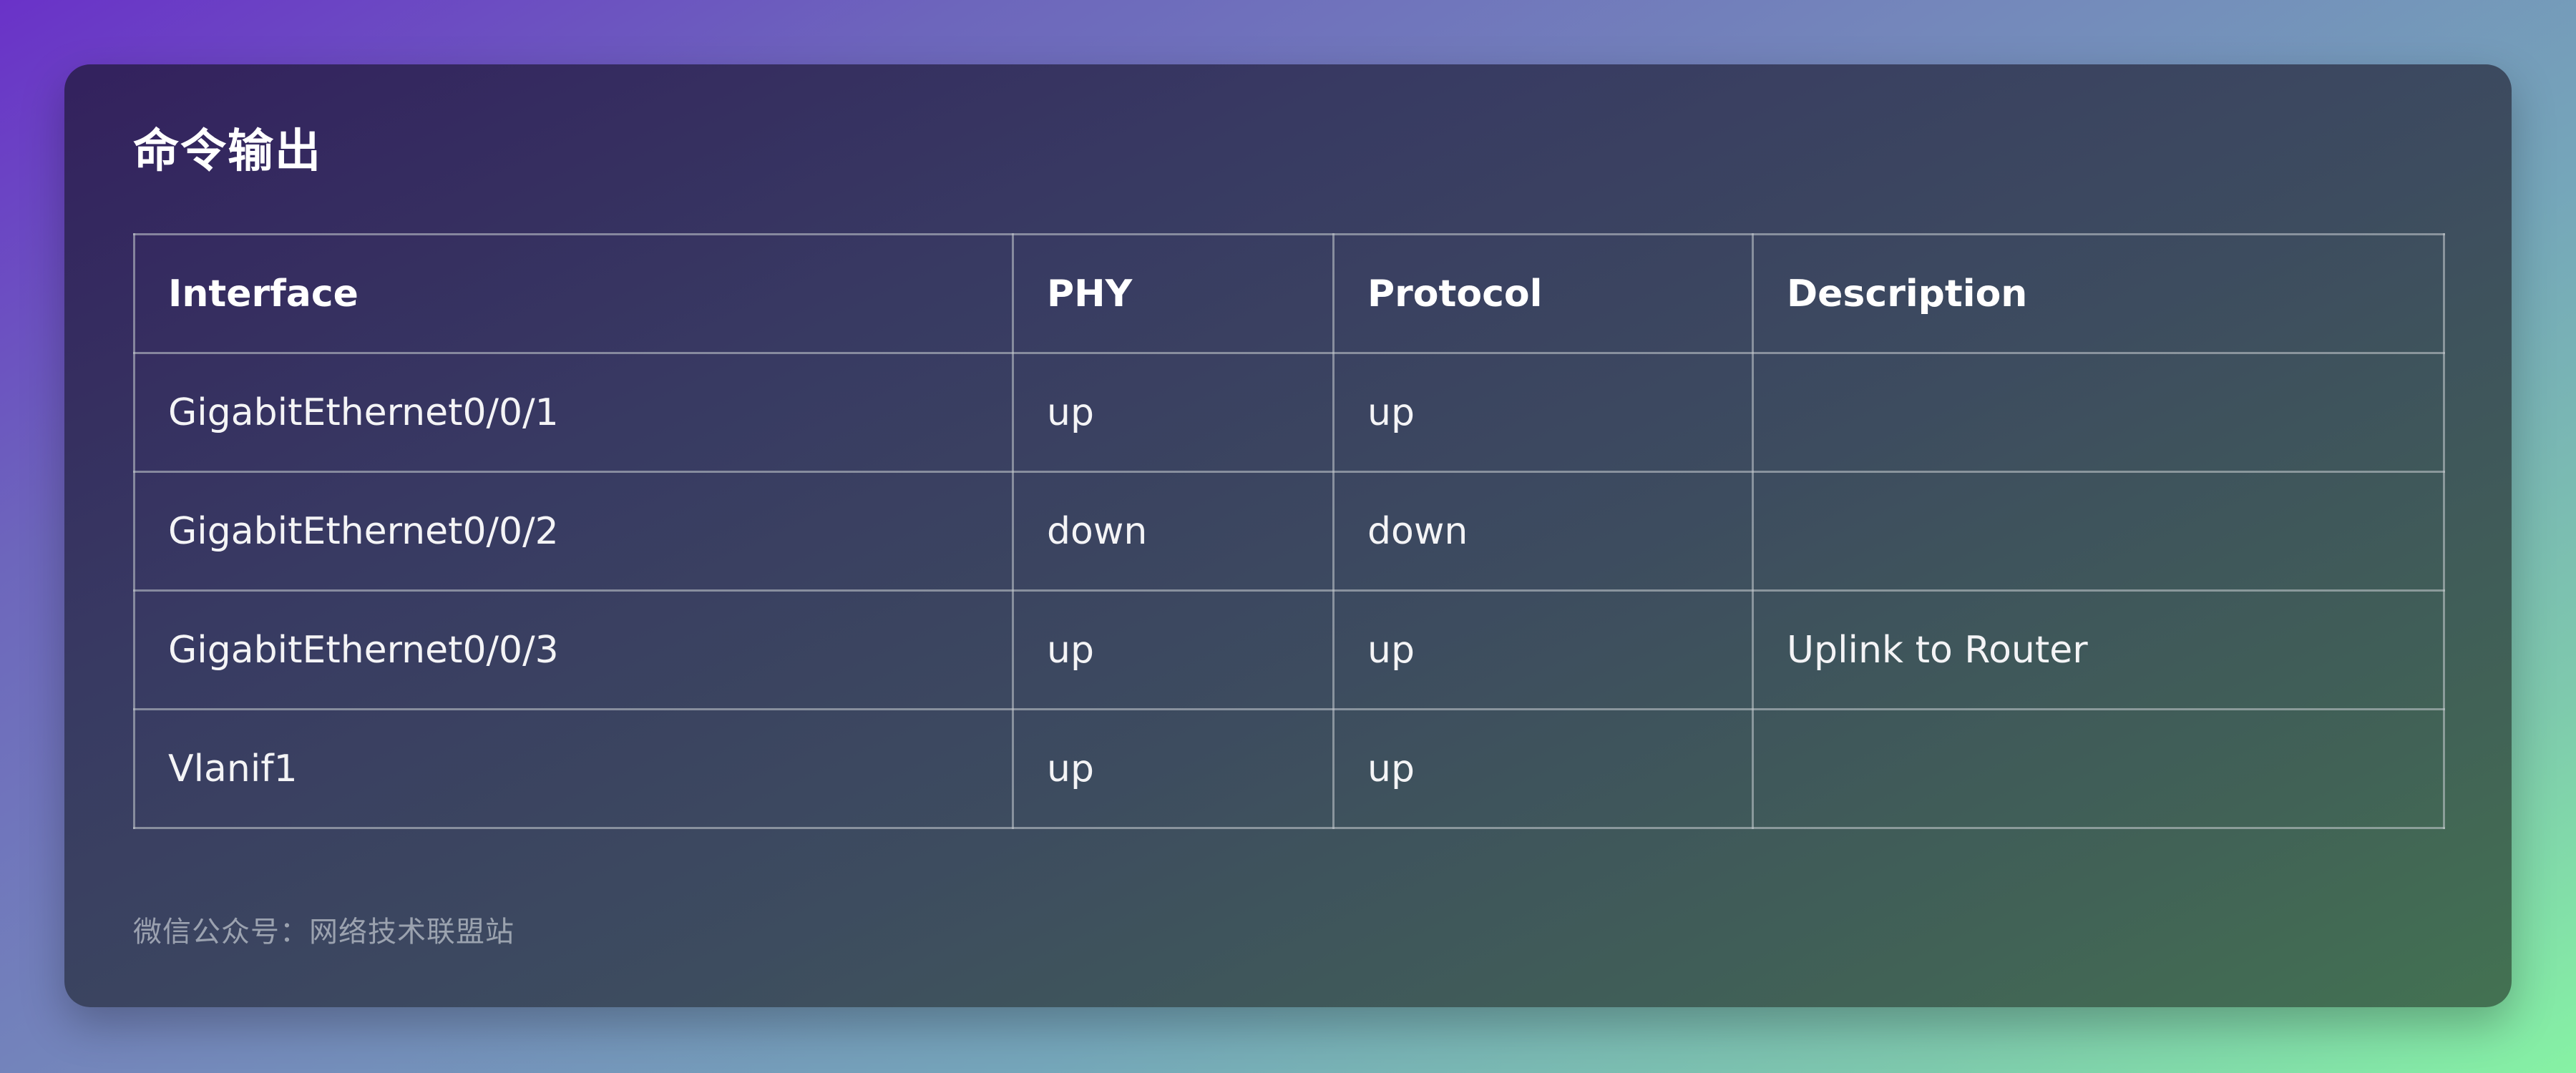 The image size is (2576, 1073). What do you see at coordinates (227, 151) in the screenshot?
I see `card-title: 命令输出` at bounding box center [227, 151].